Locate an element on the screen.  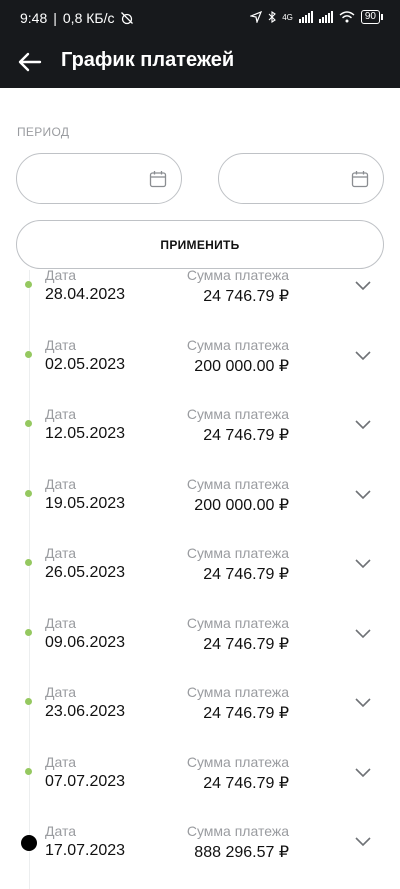
payment-date: 07.07.2023 is located at coordinates (85, 781).